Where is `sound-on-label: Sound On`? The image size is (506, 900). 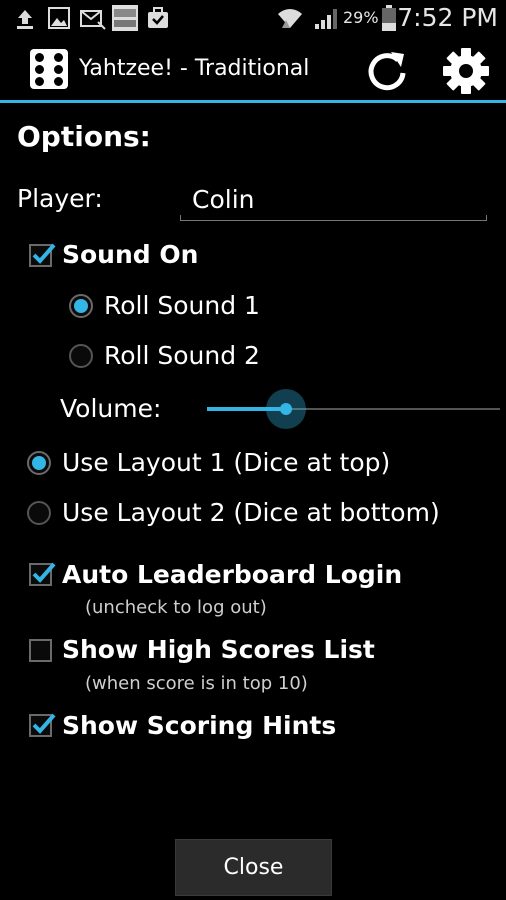
sound-on-label: Sound On is located at coordinates (130, 254).